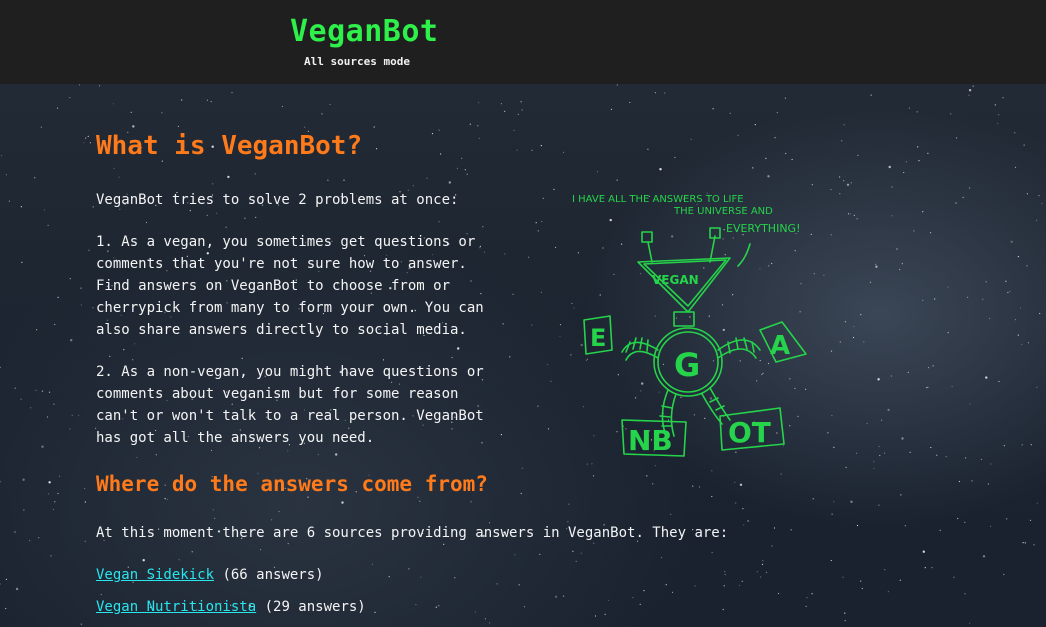 This screenshot has width=1046, height=627. What do you see at coordinates (675, 280) in the screenshot?
I see `head-letters: VEGAN` at bounding box center [675, 280].